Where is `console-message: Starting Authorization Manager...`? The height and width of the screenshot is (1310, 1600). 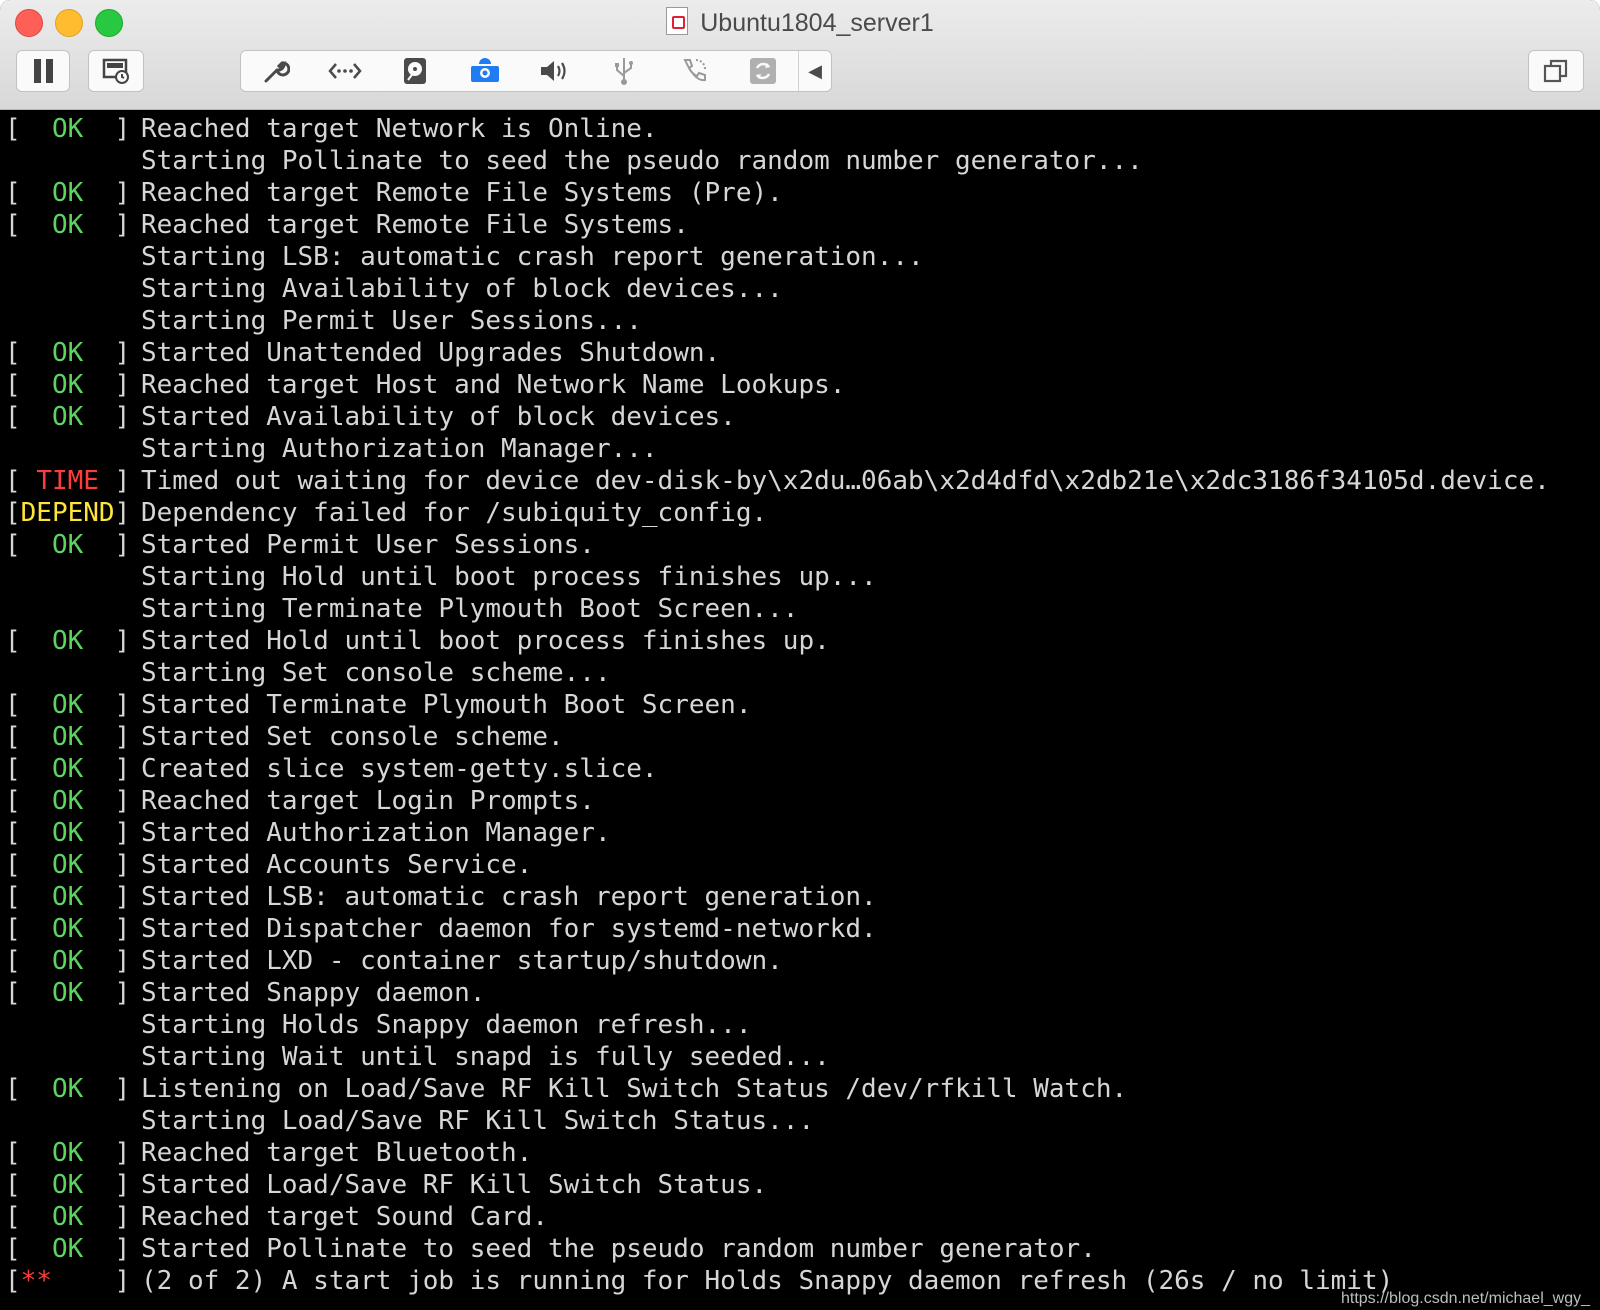
console-message: Starting Authorization Manager... is located at coordinates (399, 449).